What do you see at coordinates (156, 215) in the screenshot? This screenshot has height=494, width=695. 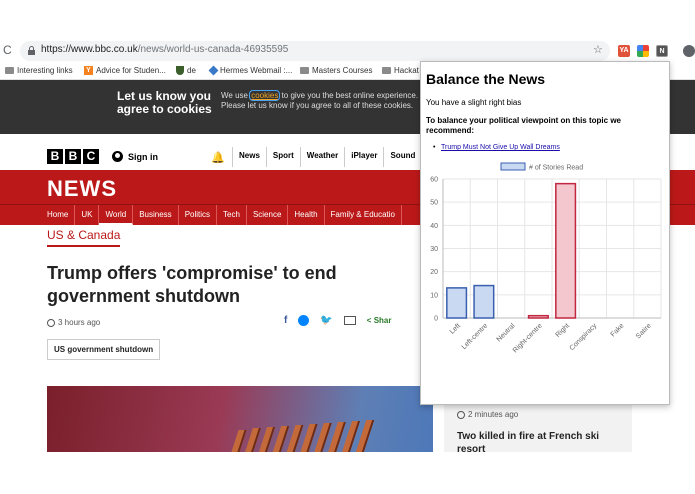 I see `subnav-business: Business` at bounding box center [156, 215].